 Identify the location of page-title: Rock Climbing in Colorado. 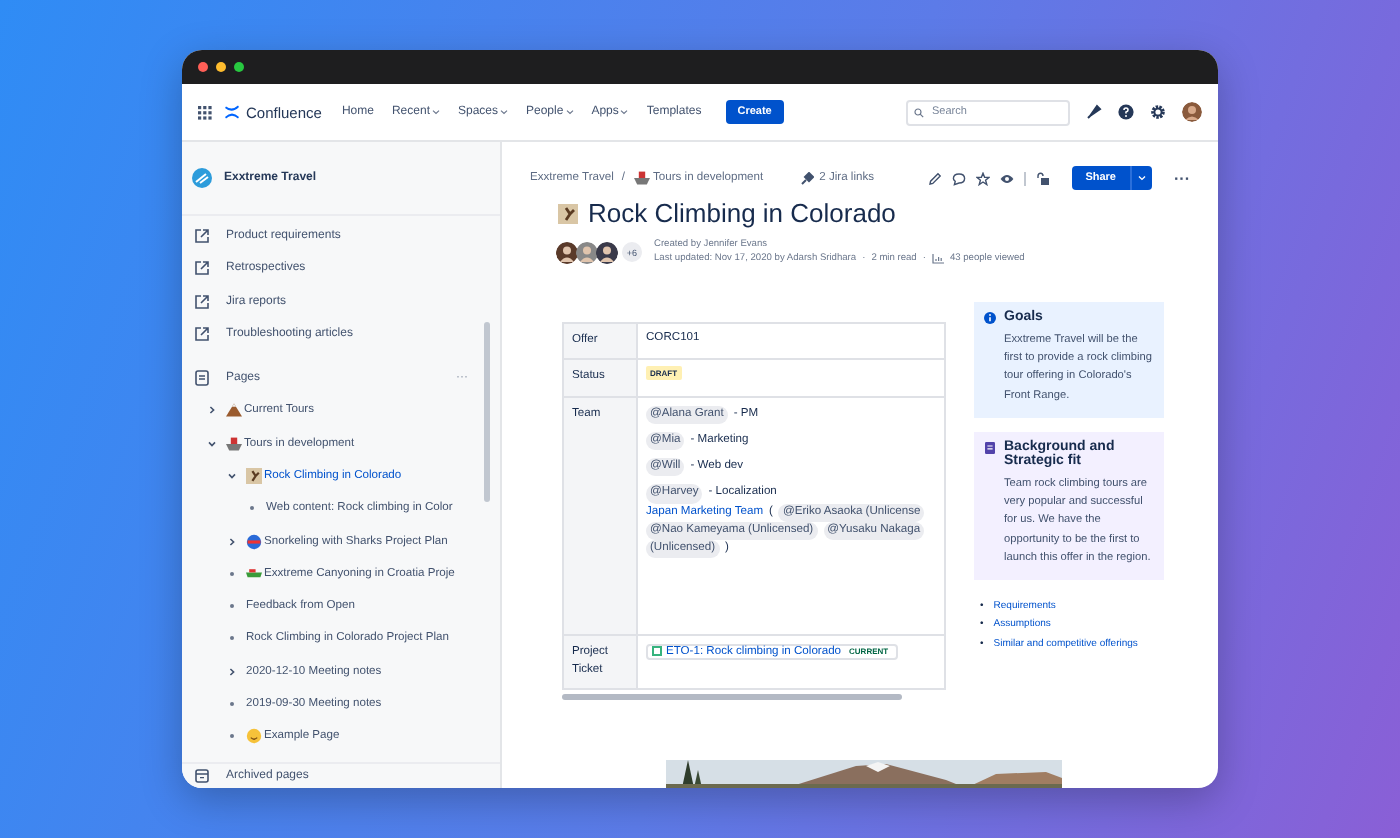
(742, 213).